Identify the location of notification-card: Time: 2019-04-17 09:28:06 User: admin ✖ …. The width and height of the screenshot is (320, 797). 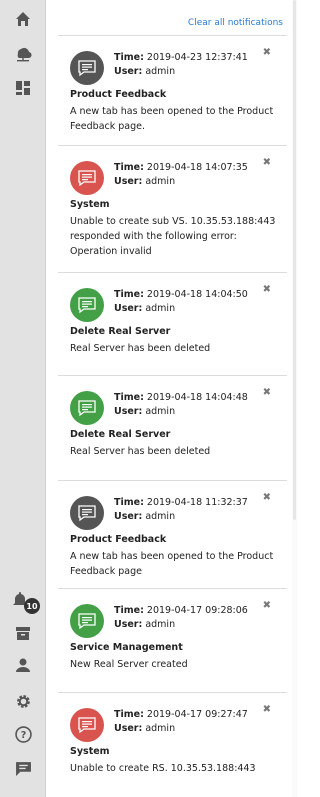
(172, 639).